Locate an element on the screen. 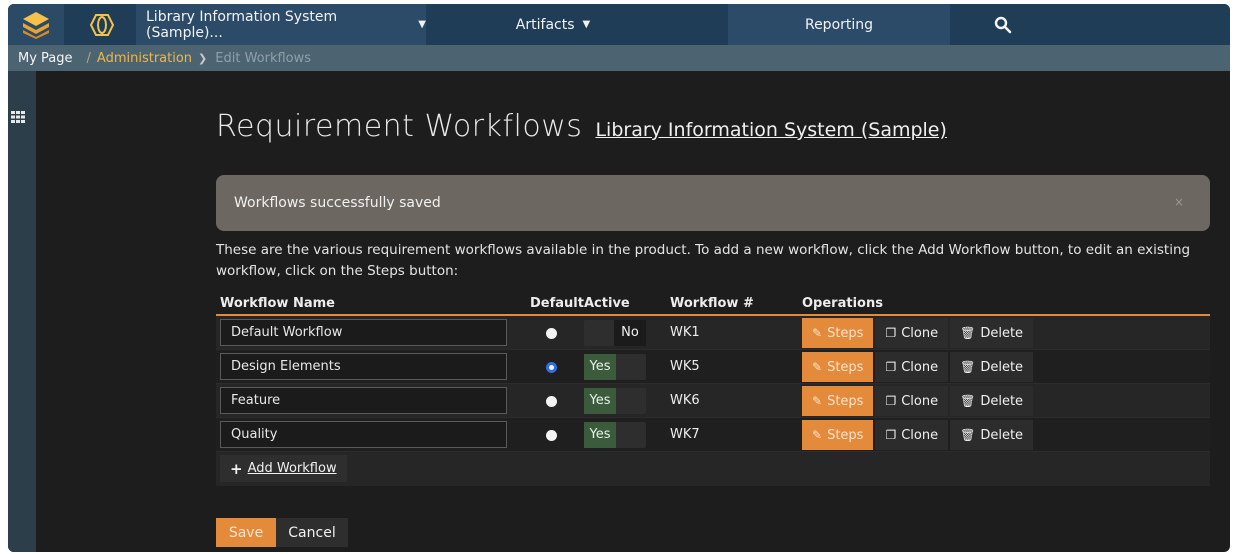 Image resolution: width=1238 pixels, height=554 pixels. header-operations: Operations is located at coordinates (842, 303).